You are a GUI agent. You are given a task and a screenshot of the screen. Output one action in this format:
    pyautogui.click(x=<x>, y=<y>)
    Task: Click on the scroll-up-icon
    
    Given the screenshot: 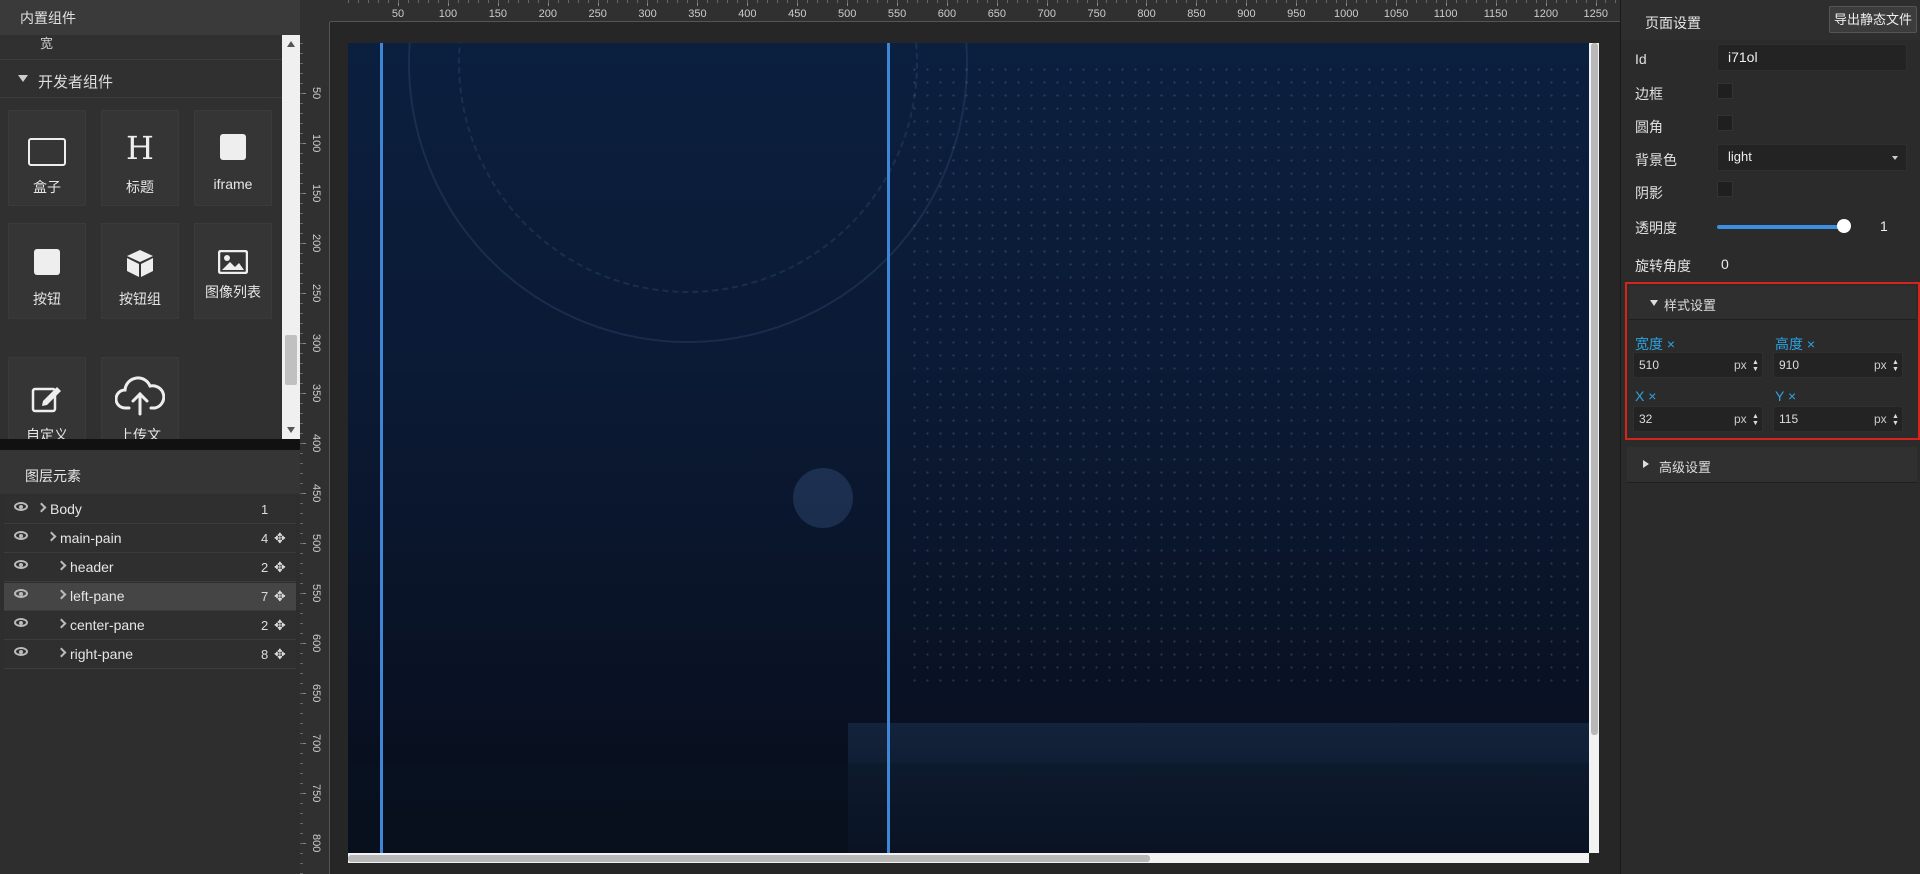 What is the action you would take?
    pyautogui.click(x=291, y=44)
    